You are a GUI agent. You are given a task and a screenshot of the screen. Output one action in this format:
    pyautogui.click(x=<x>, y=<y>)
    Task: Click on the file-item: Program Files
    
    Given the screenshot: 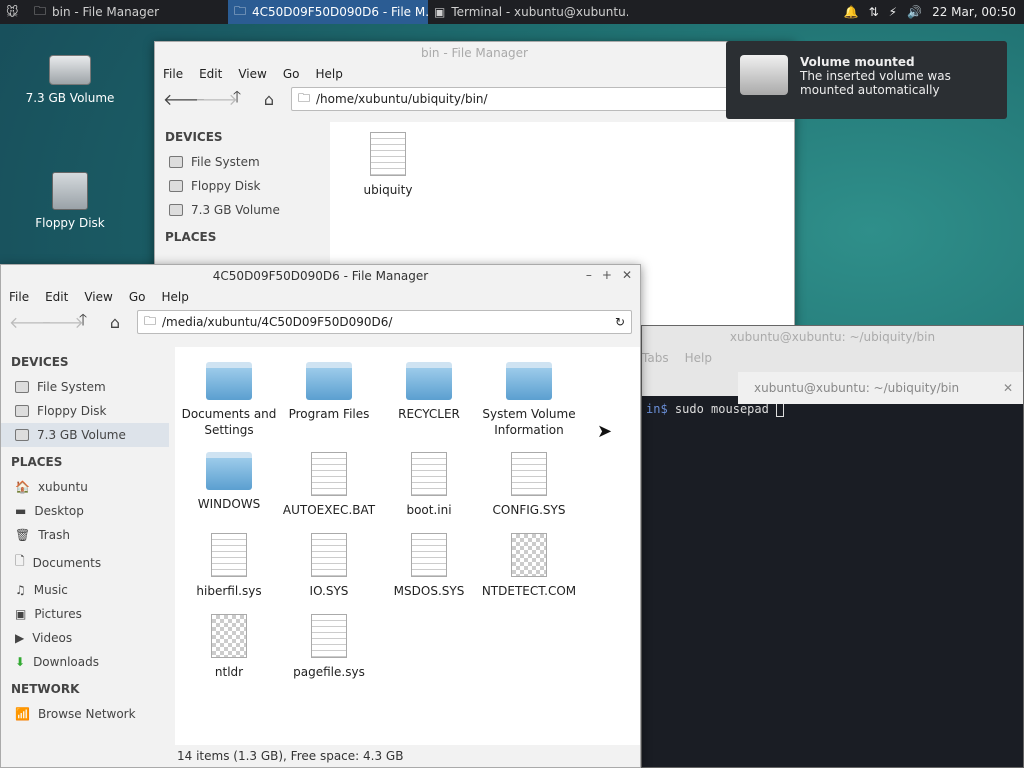 What is the action you would take?
    pyautogui.click(x=329, y=392)
    